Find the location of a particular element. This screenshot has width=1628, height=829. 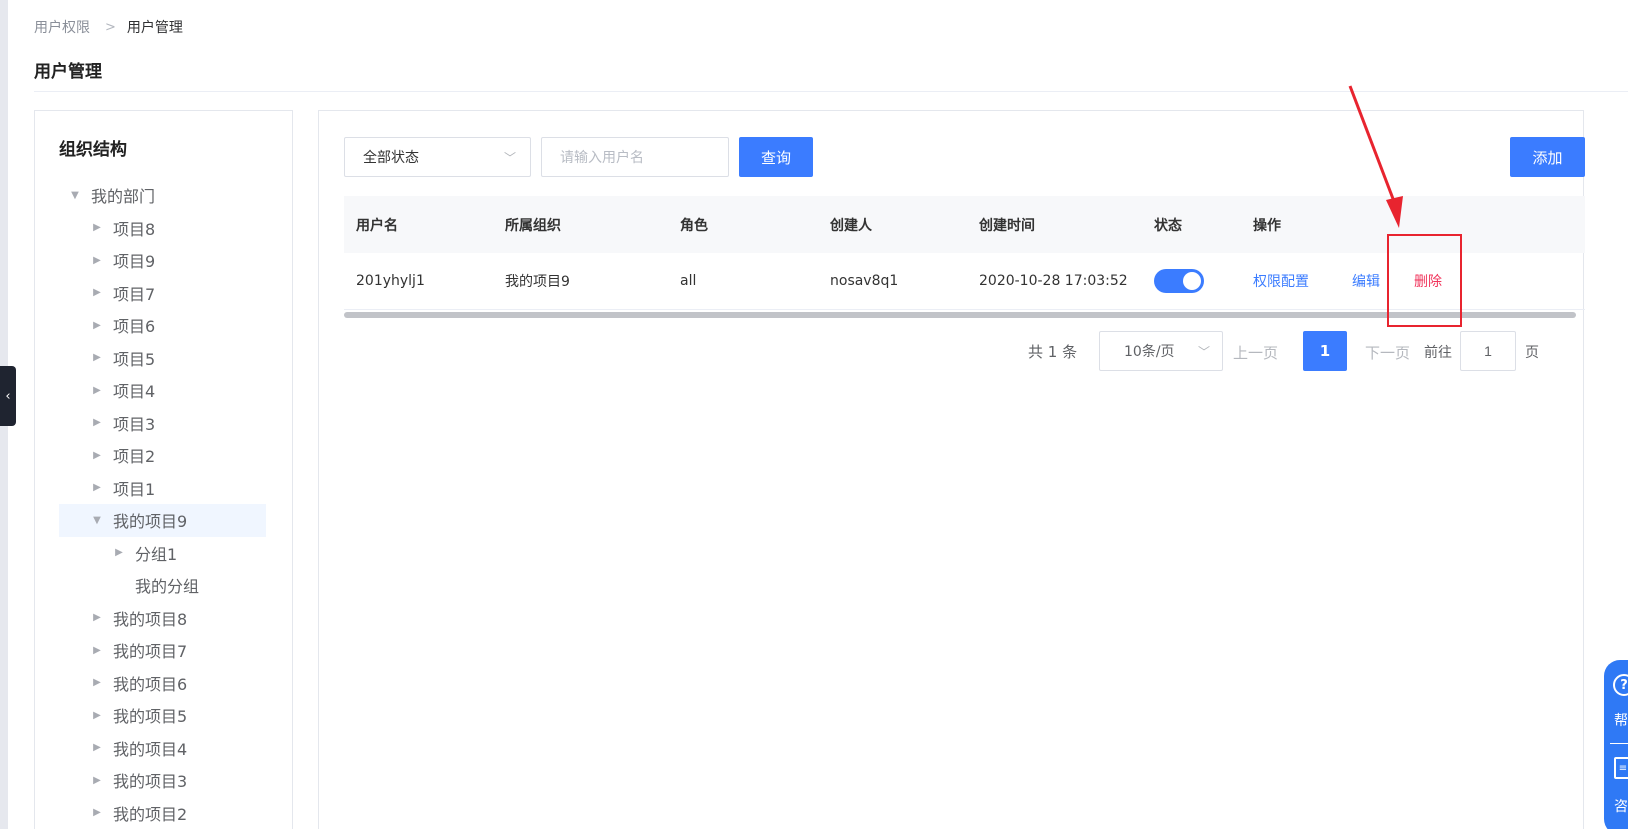

header-created-time: 创建时间 is located at coordinates (1007, 225).